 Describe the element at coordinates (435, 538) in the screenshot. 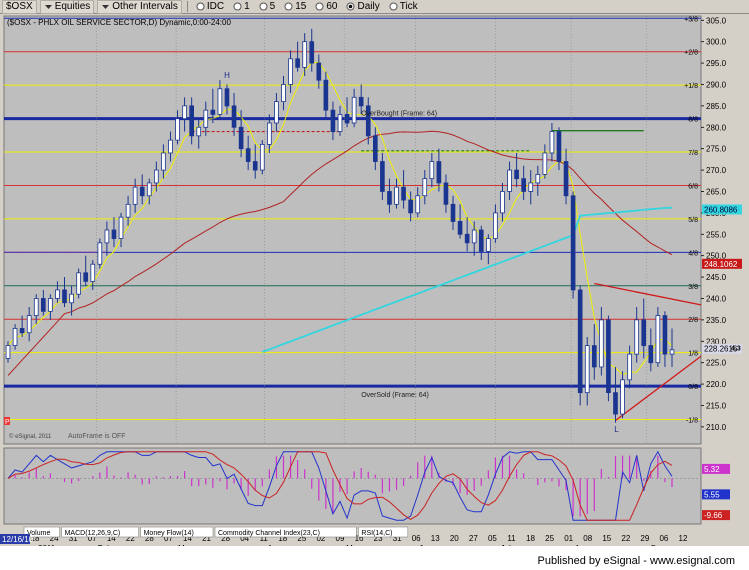

I see `x-tick-label: 13` at that location.